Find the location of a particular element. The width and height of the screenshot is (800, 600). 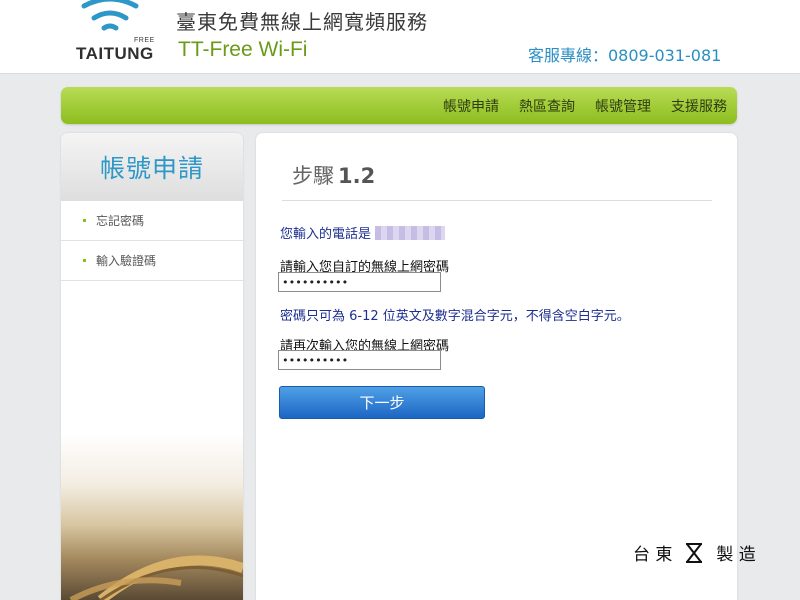

sidebar-item-label: 忘記密碼 is located at coordinates (120, 221).